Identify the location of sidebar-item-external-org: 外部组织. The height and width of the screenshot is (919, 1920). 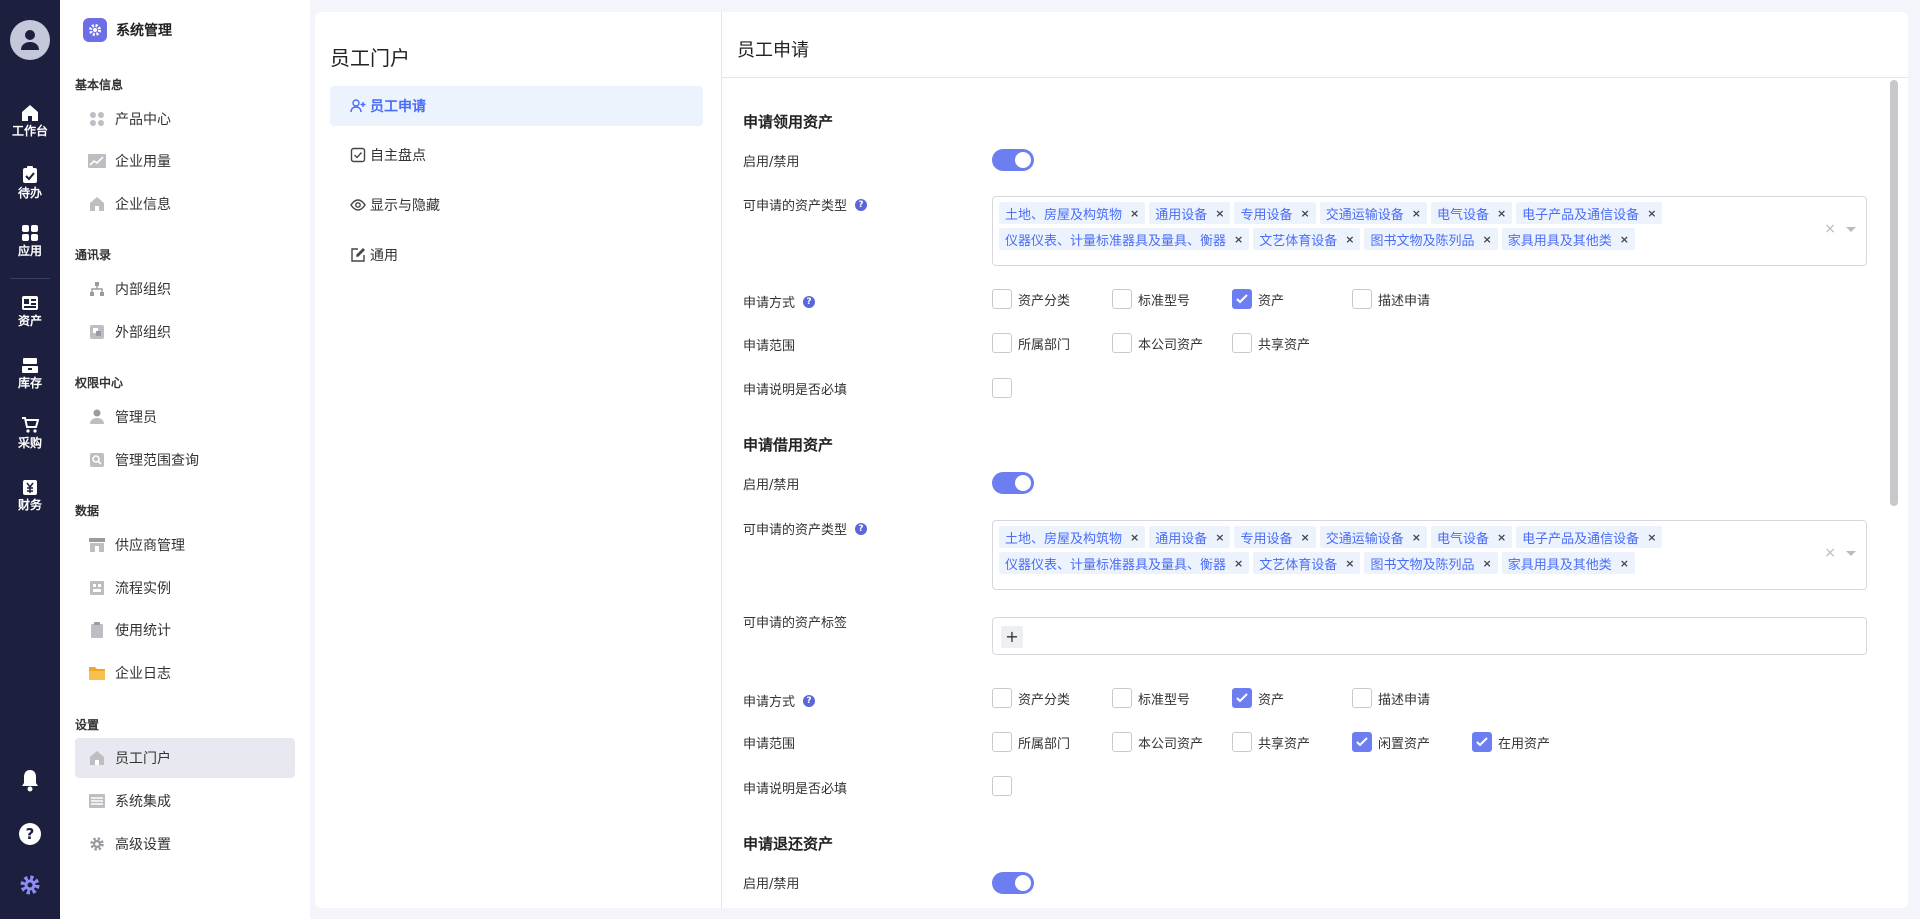
(185, 332).